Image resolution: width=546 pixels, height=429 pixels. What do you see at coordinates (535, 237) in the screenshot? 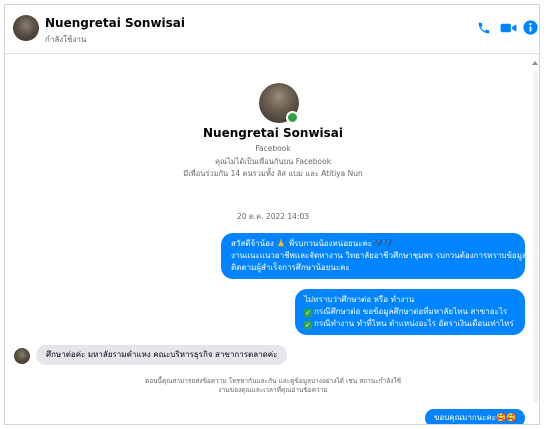
I see `scrollbar-thumb` at bounding box center [535, 237].